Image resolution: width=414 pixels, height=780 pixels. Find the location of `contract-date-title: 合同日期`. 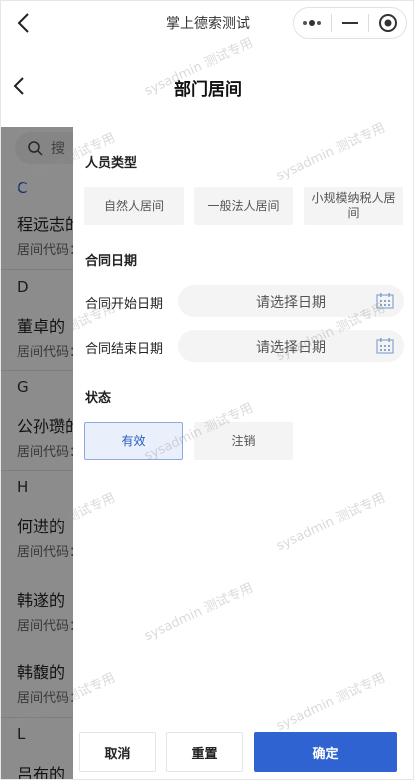

contract-date-title: 合同日期 is located at coordinates (111, 261).